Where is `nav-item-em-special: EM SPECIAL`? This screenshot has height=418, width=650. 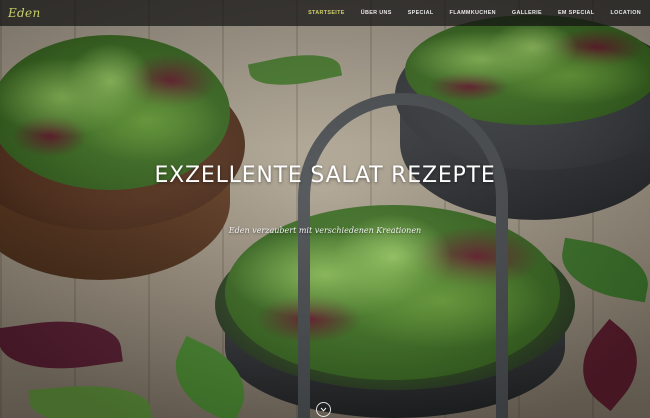 nav-item-em-special: EM SPECIAL is located at coordinates (576, 13).